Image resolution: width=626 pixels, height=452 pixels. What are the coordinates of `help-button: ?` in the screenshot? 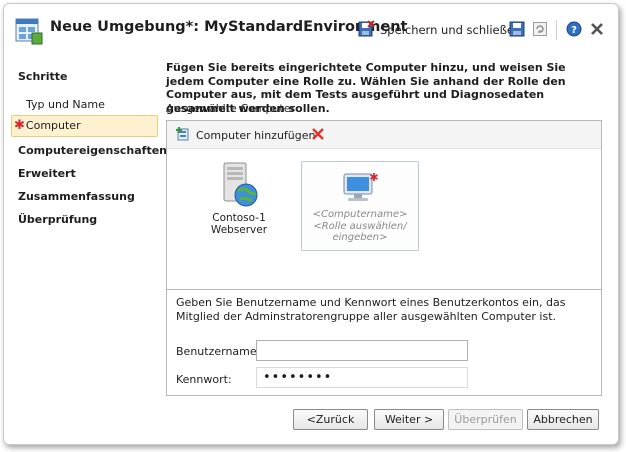 It's located at (574, 30).